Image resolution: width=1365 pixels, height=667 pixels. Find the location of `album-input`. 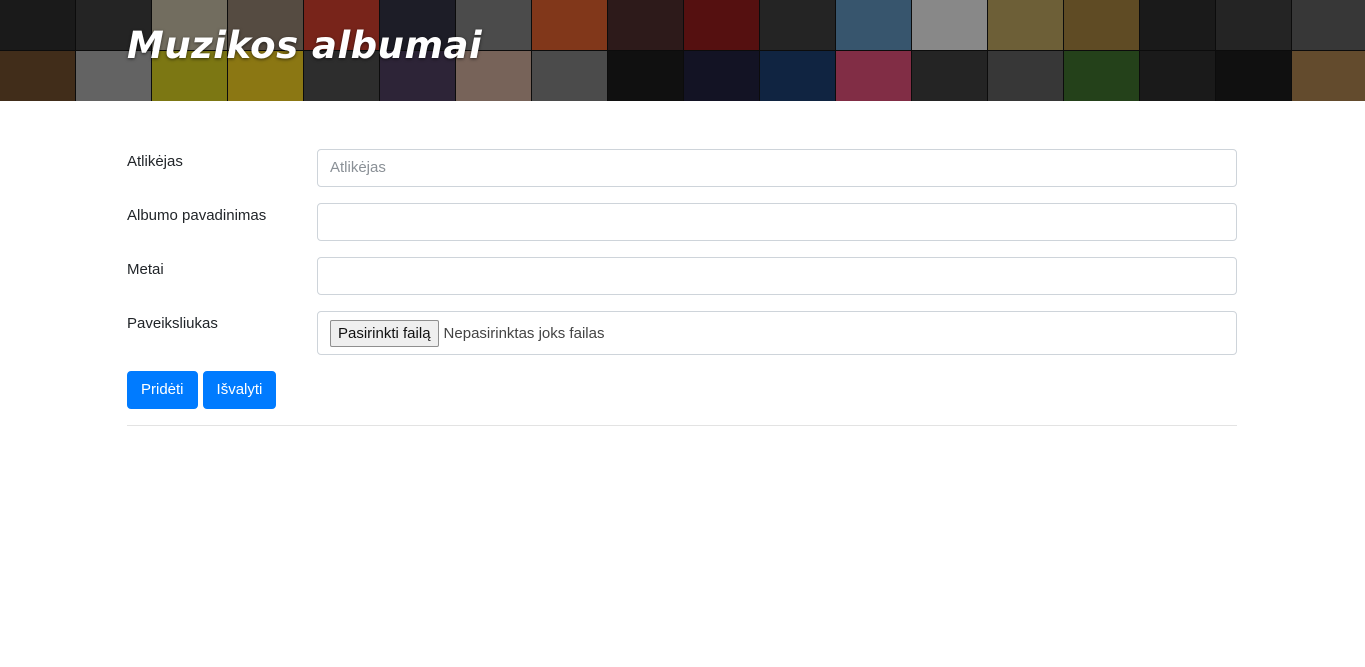

album-input is located at coordinates (777, 222).